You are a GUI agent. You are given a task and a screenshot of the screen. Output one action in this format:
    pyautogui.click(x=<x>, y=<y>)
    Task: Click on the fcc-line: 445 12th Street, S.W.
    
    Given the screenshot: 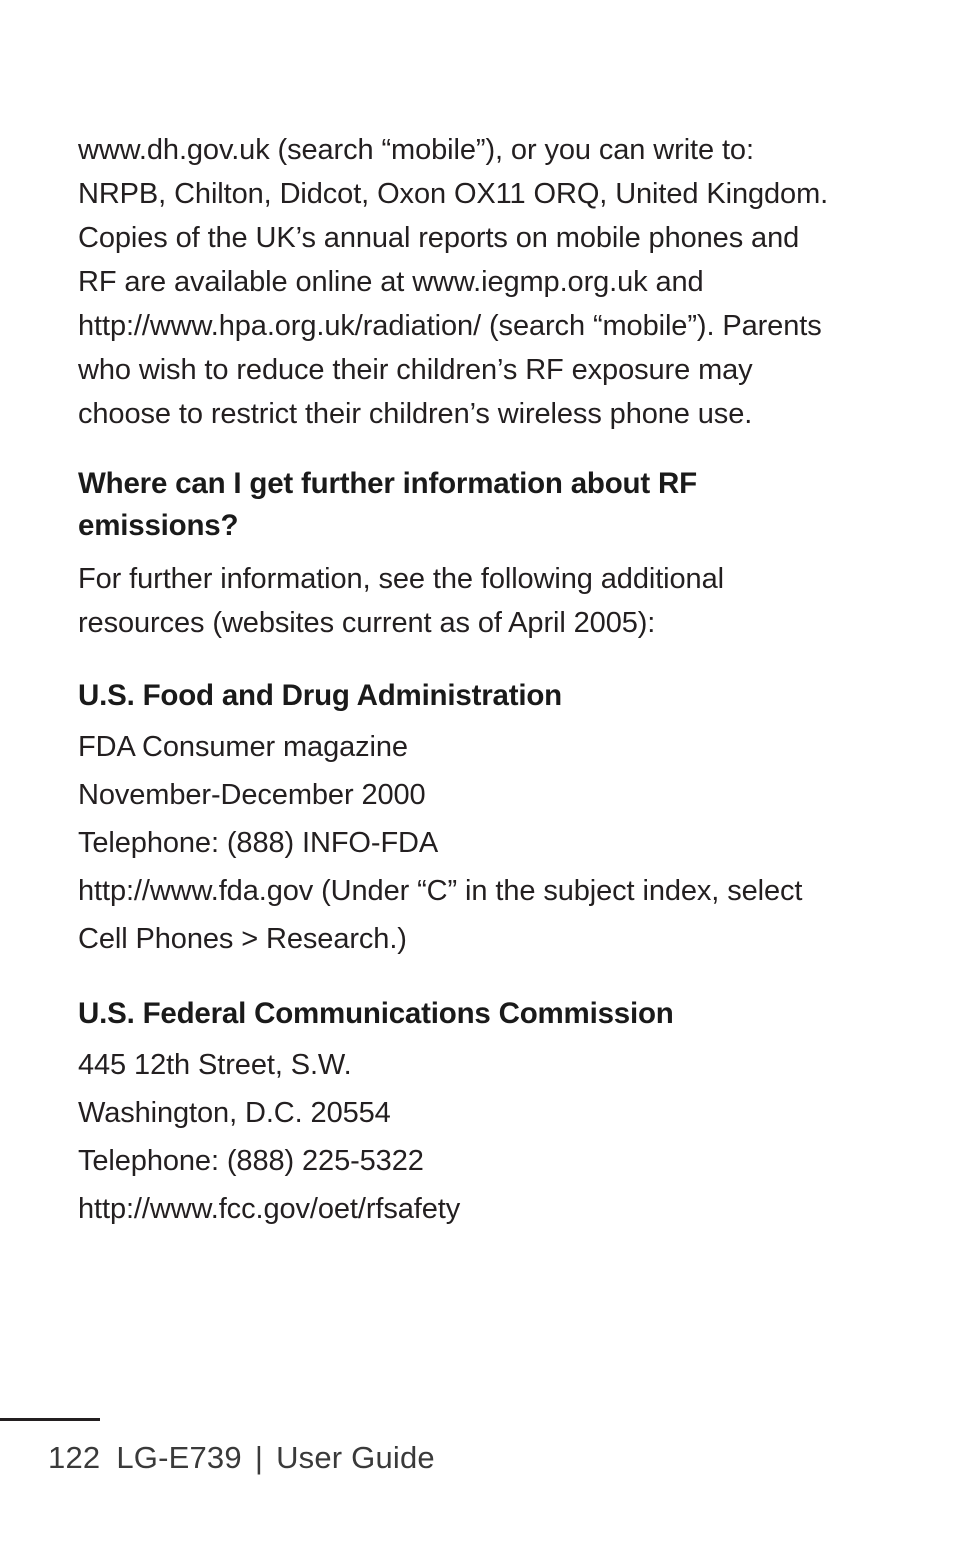 What is the action you would take?
    pyautogui.click(x=215, y=1065)
    